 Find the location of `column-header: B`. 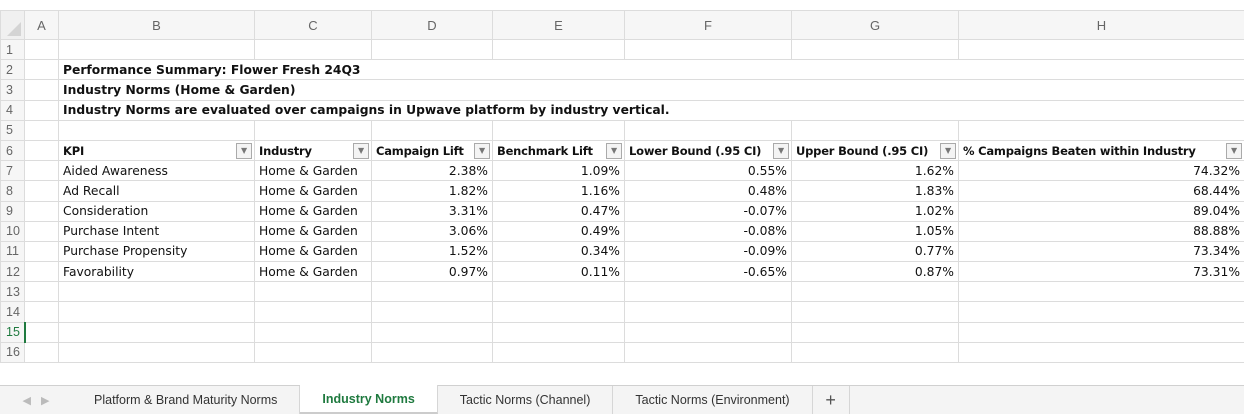

column-header: B is located at coordinates (156, 25).